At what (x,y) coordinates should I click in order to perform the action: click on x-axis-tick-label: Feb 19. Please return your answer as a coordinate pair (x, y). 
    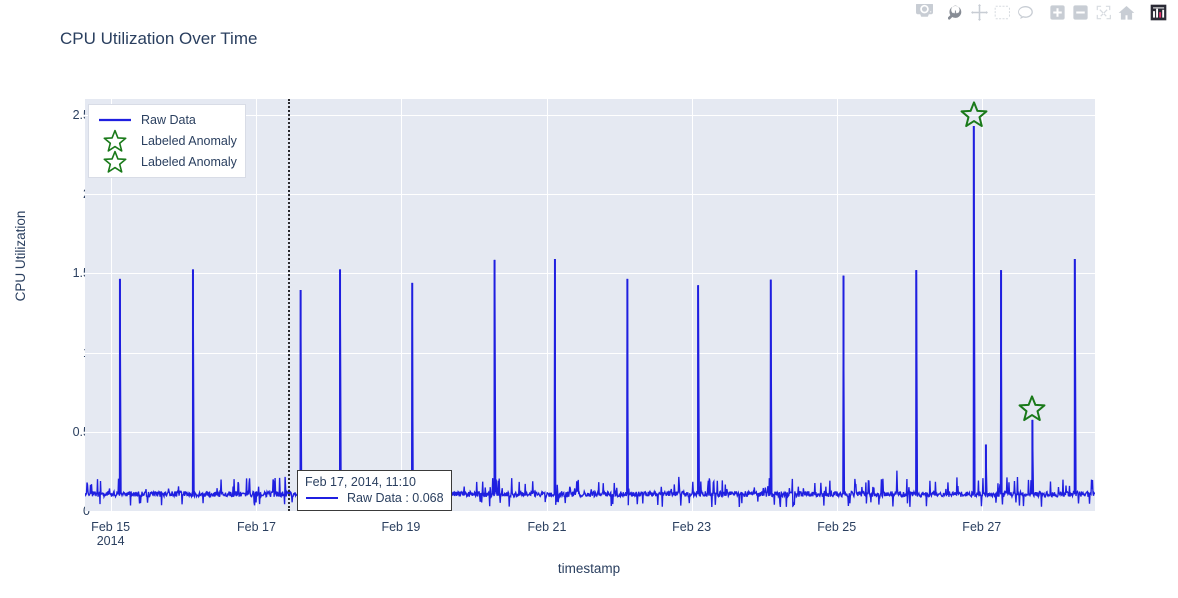
    Looking at the image, I should click on (401, 527).